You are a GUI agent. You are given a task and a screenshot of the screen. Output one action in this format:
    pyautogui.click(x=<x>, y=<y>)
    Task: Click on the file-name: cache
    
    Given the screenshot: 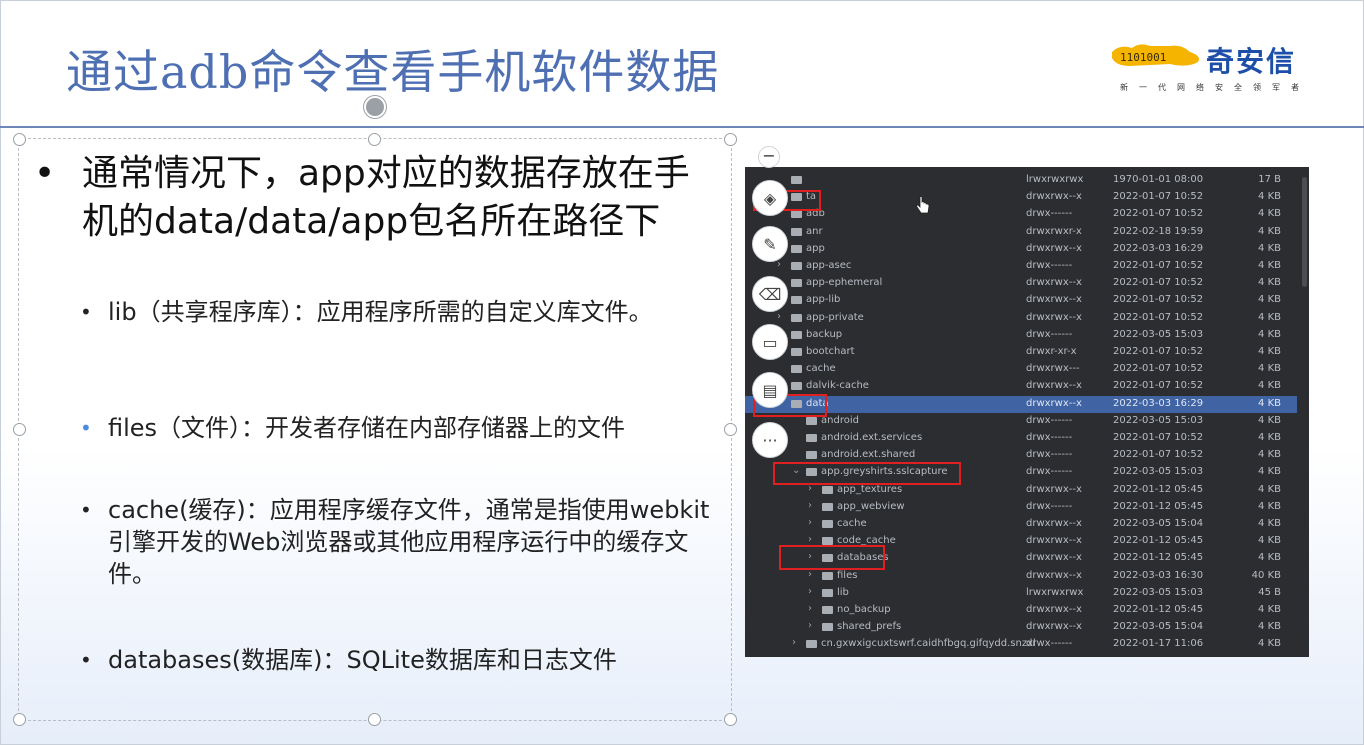 What is the action you would take?
    pyautogui.click(x=821, y=369)
    